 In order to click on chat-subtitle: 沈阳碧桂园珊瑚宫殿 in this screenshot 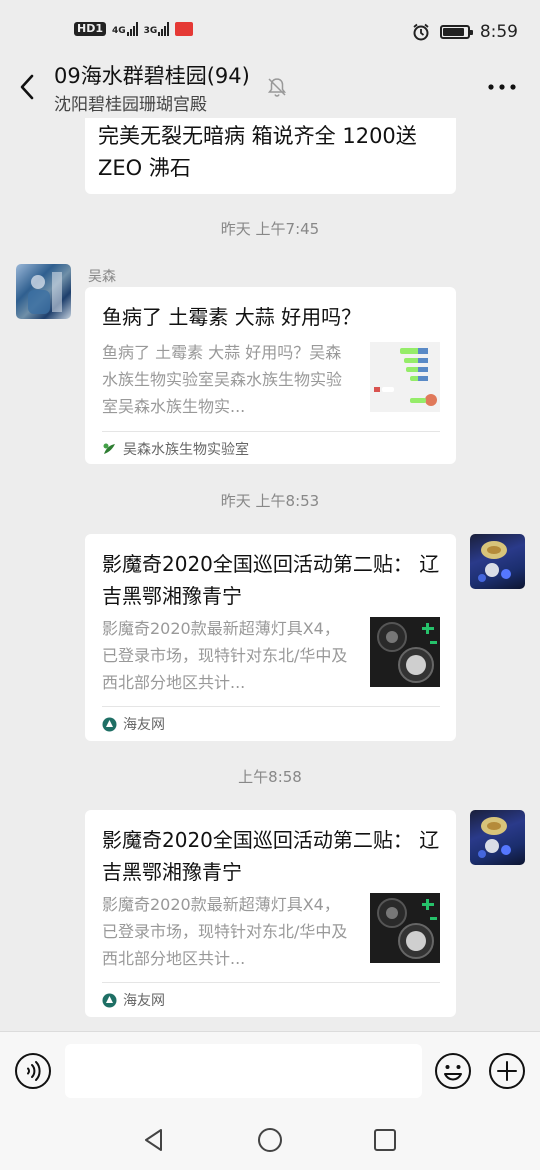, I will do `click(130, 105)`.